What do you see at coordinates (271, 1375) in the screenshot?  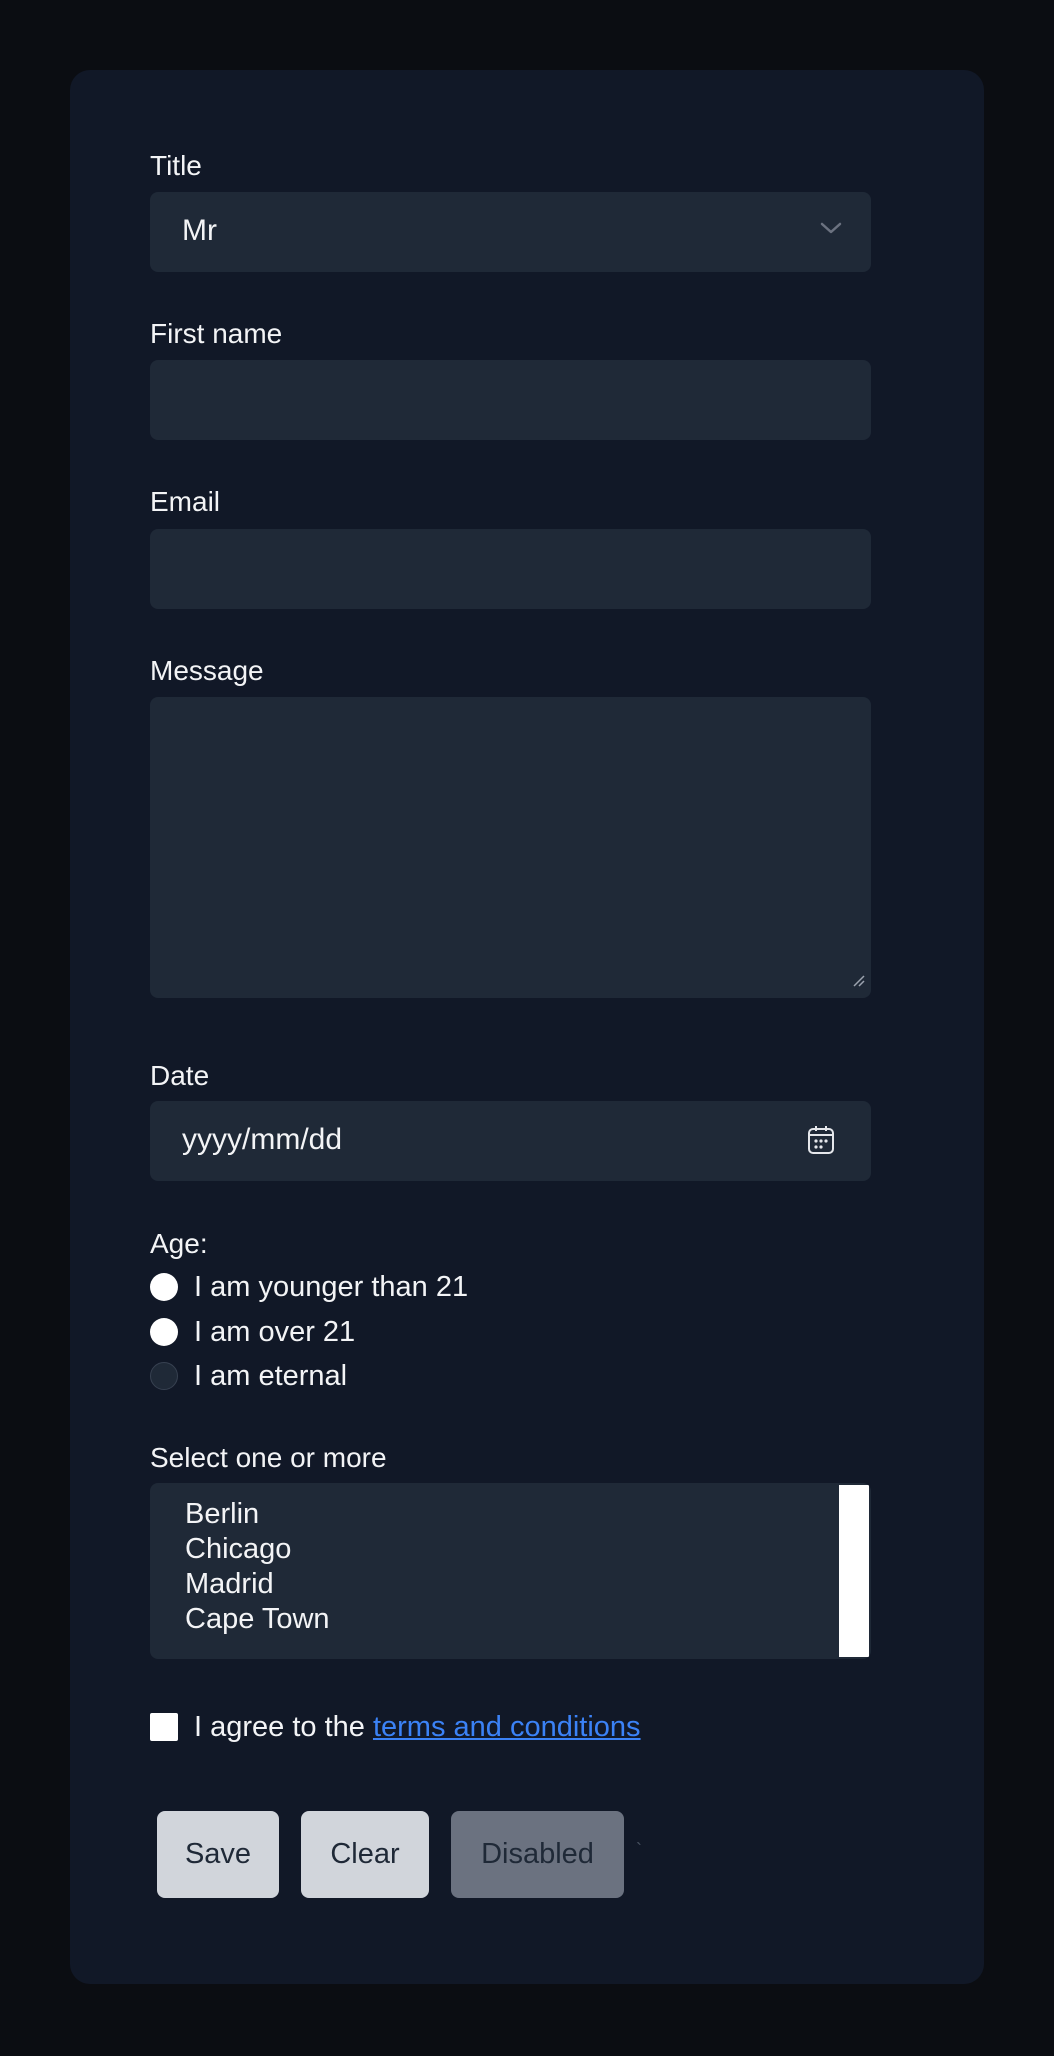 I see `age-option-label: I am eternal` at bounding box center [271, 1375].